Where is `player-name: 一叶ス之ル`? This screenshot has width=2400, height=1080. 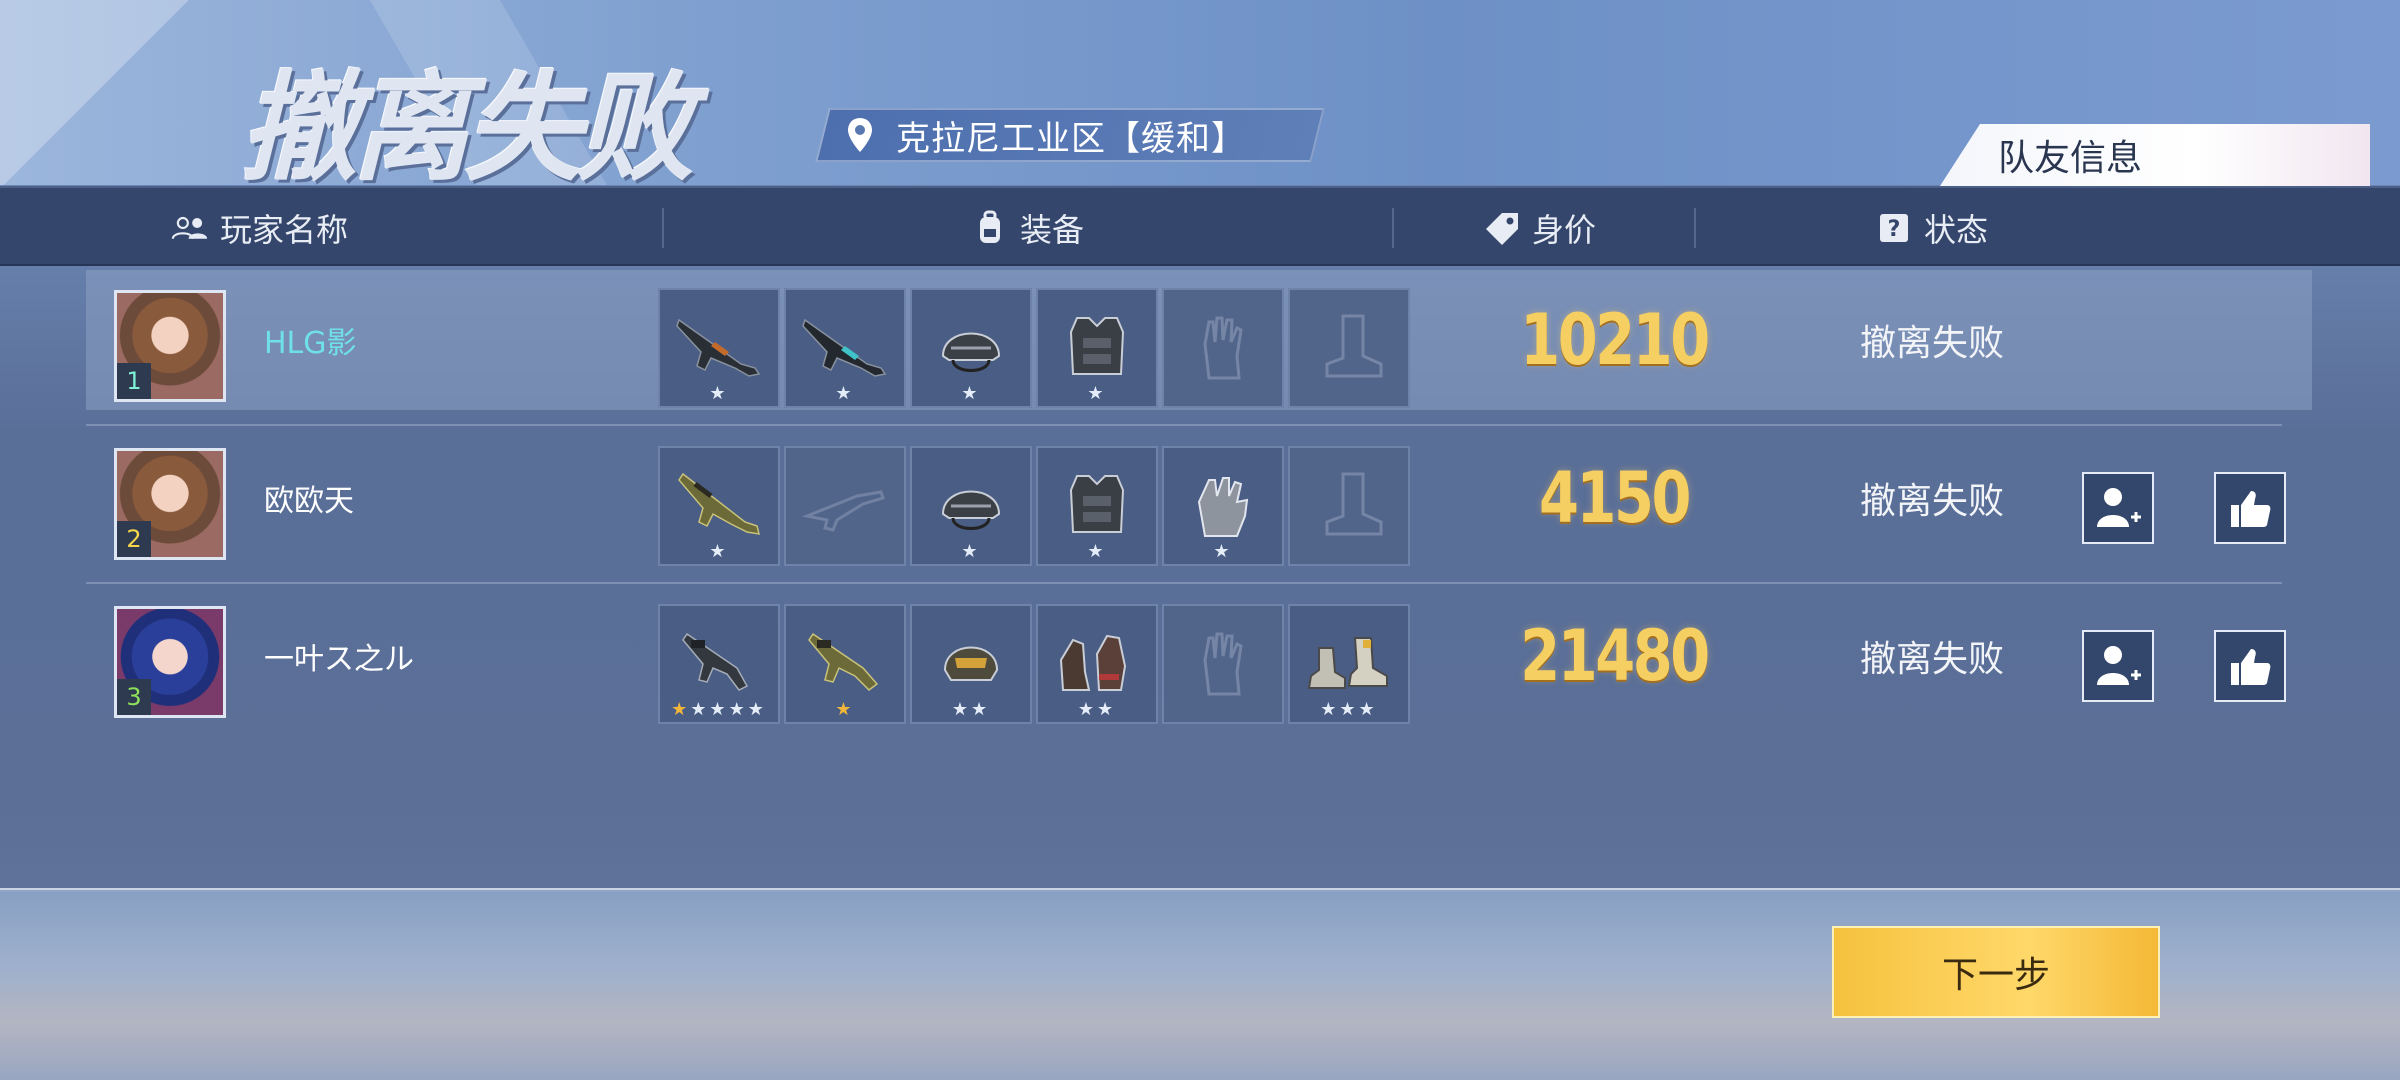 player-name: 一叶ス之ル is located at coordinates (339, 659).